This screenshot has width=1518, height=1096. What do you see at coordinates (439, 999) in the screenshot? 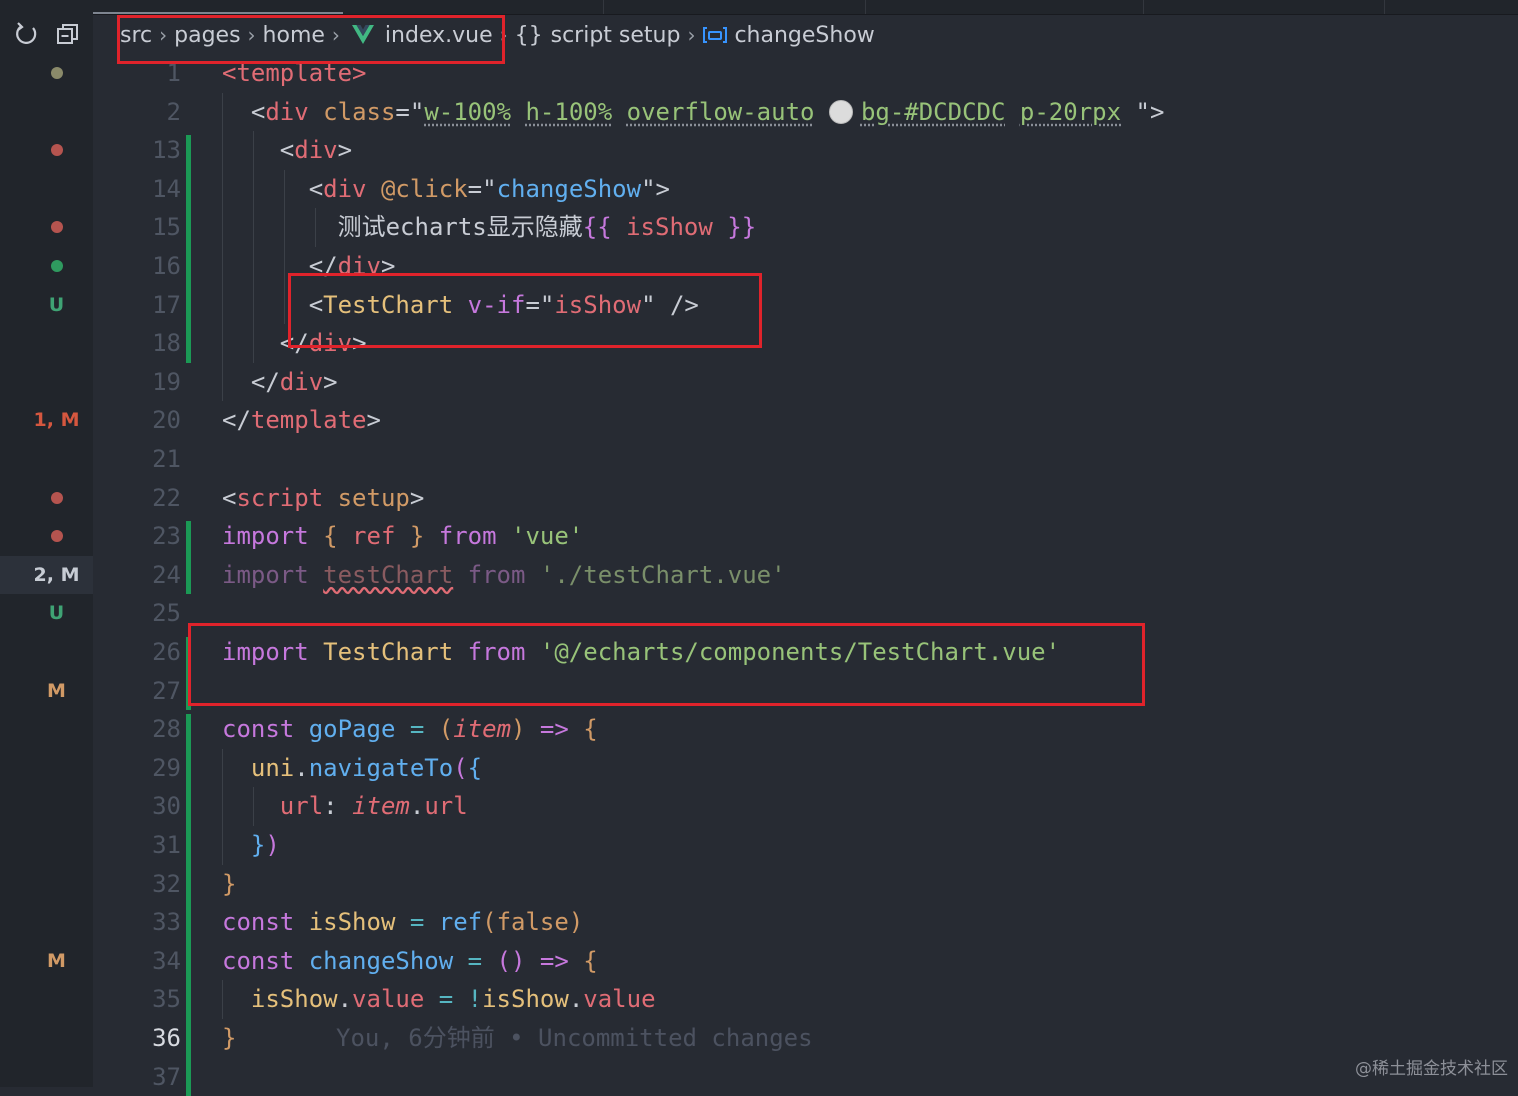
I see `code-line: isShow.value = !isShow.value` at bounding box center [439, 999].